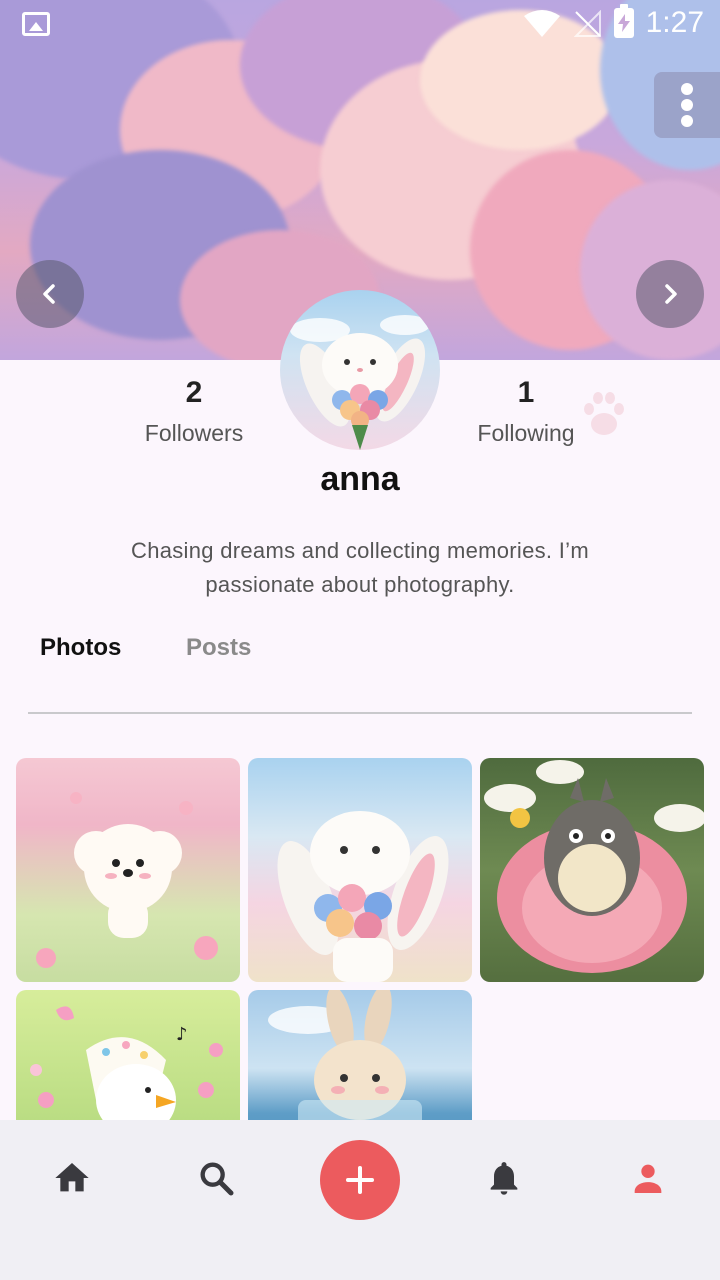 The width and height of the screenshot is (720, 1280). What do you see at coordinates (360, 24) in the screenshot?
I see `status-bar: 1:27` at bounding box center [360, 24].